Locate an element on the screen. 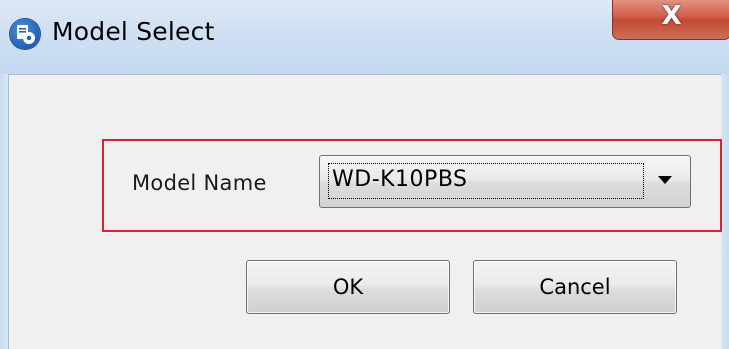  model-name-label: Model Name is located at coordinates (199, 183).